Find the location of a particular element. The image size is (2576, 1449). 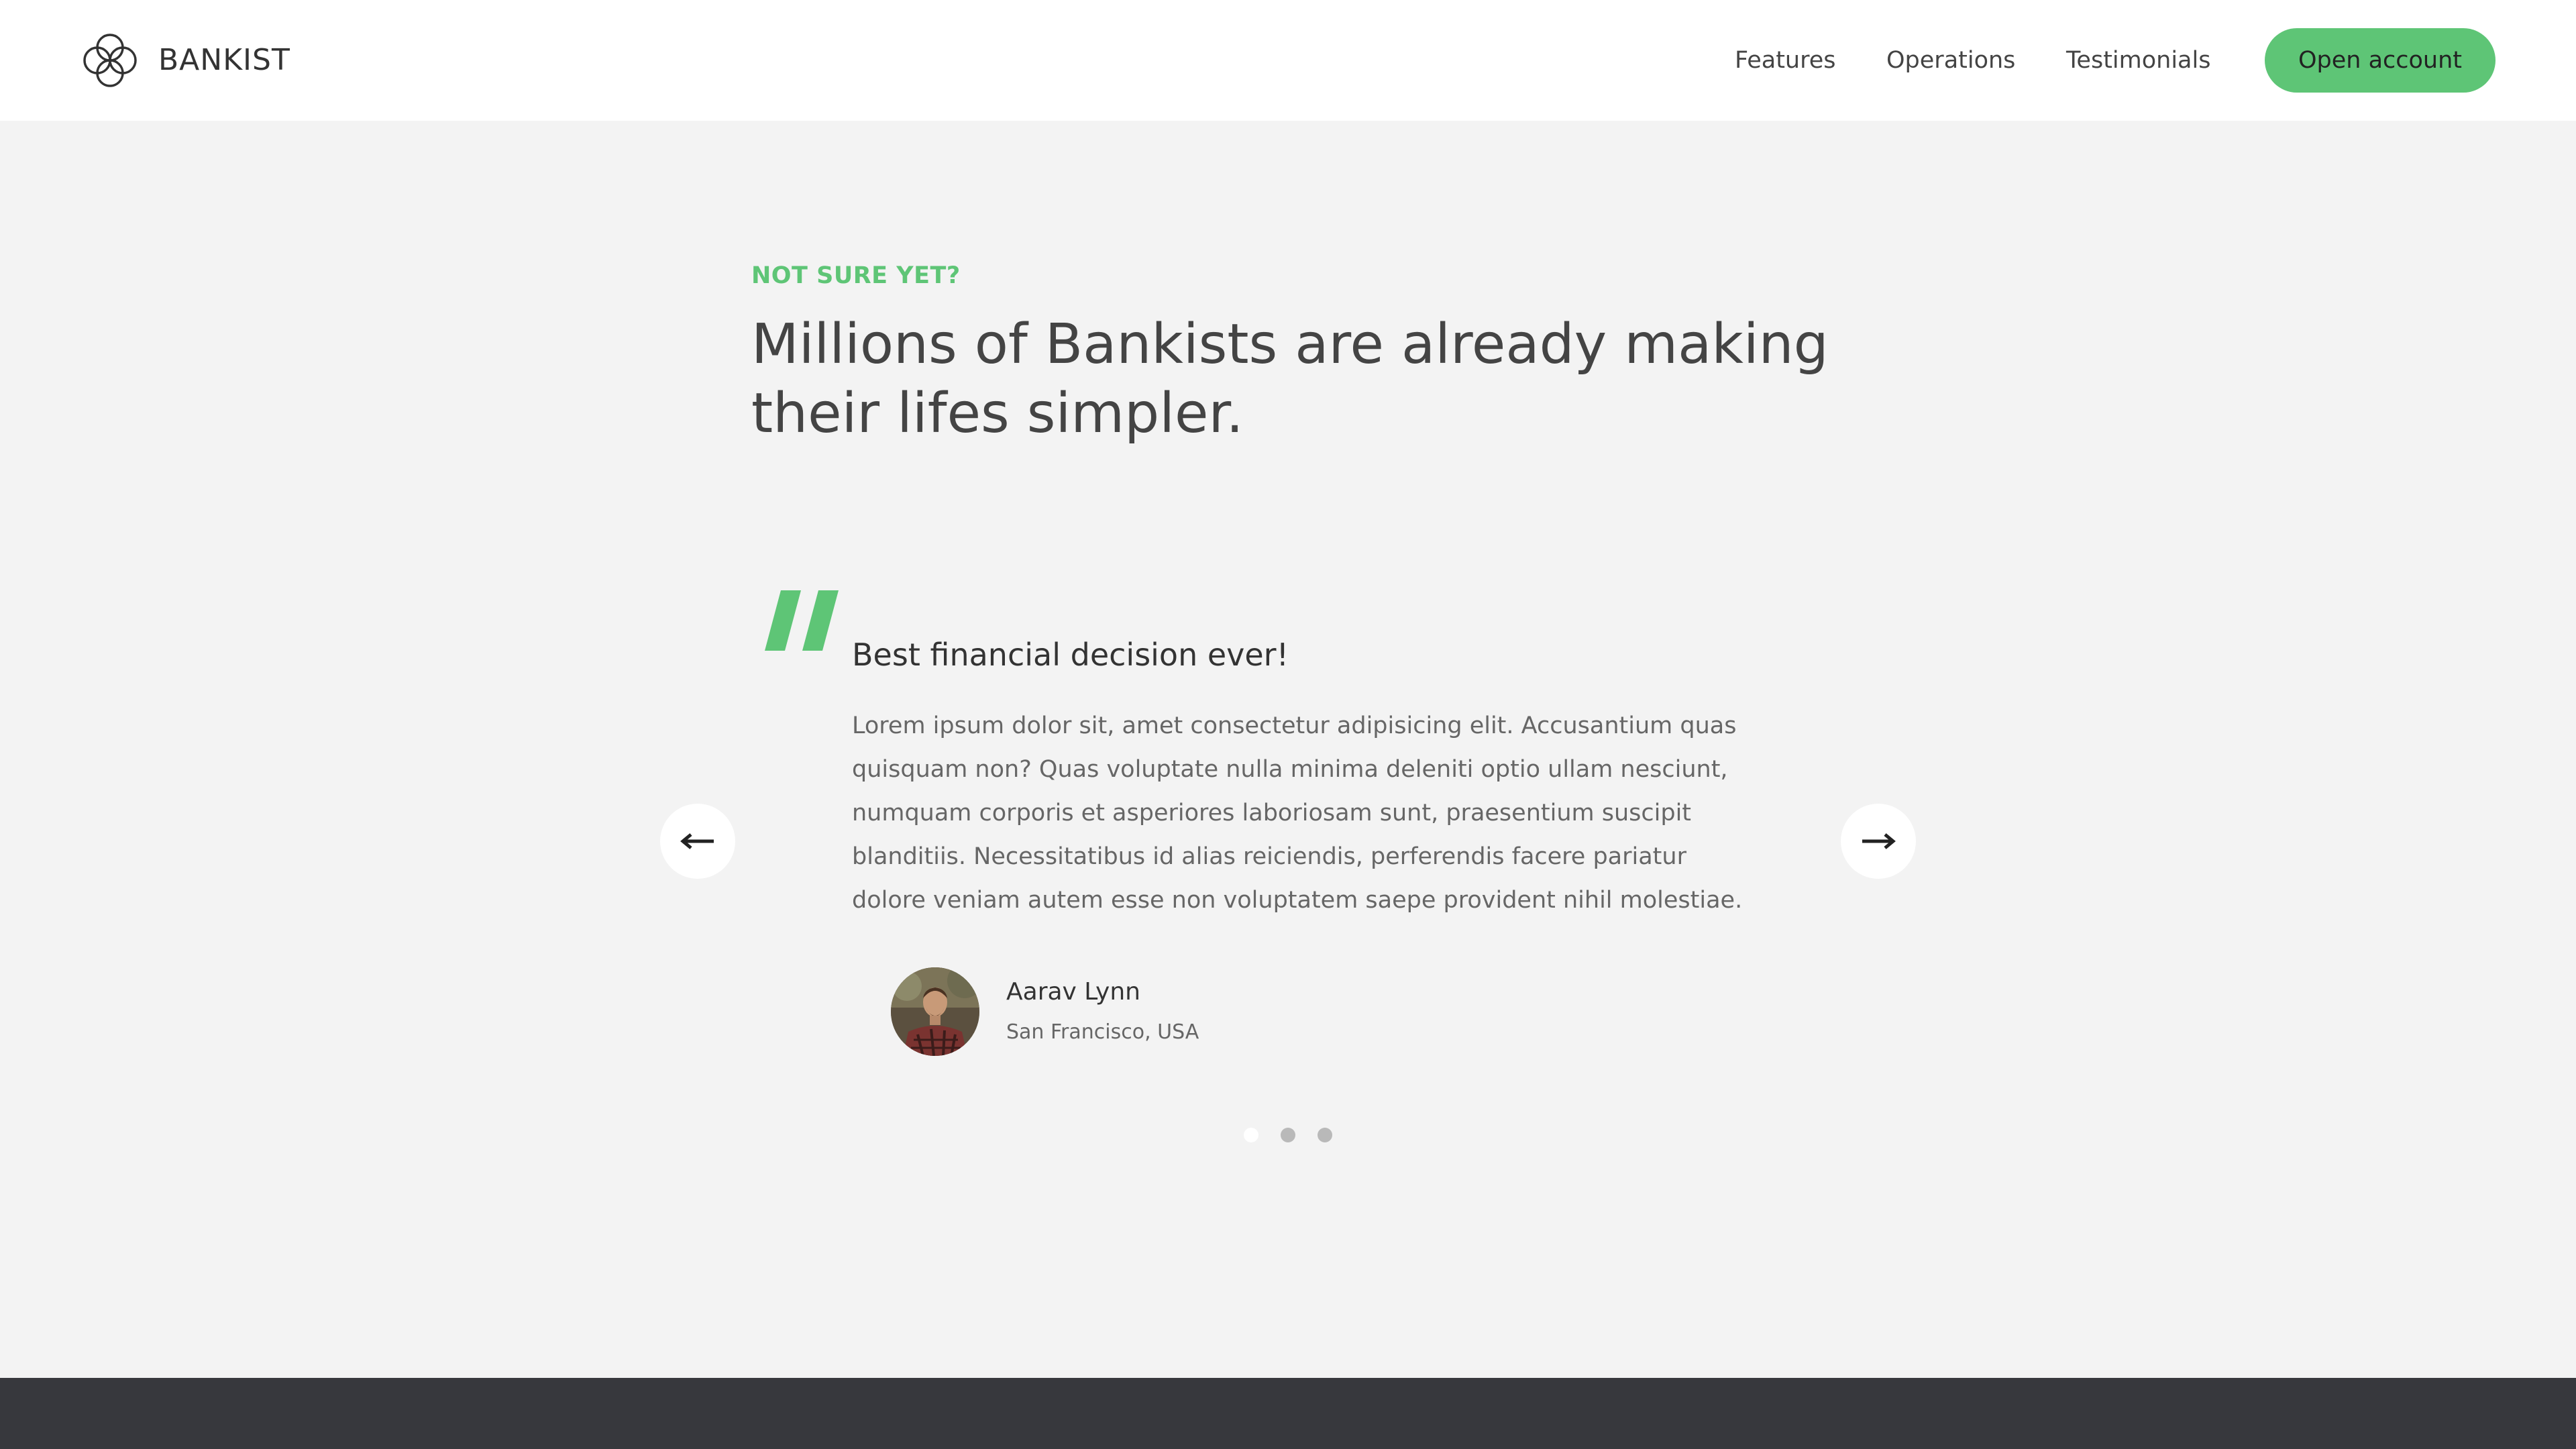

open-account-button: Open account is located at coordinates (2380, 60).